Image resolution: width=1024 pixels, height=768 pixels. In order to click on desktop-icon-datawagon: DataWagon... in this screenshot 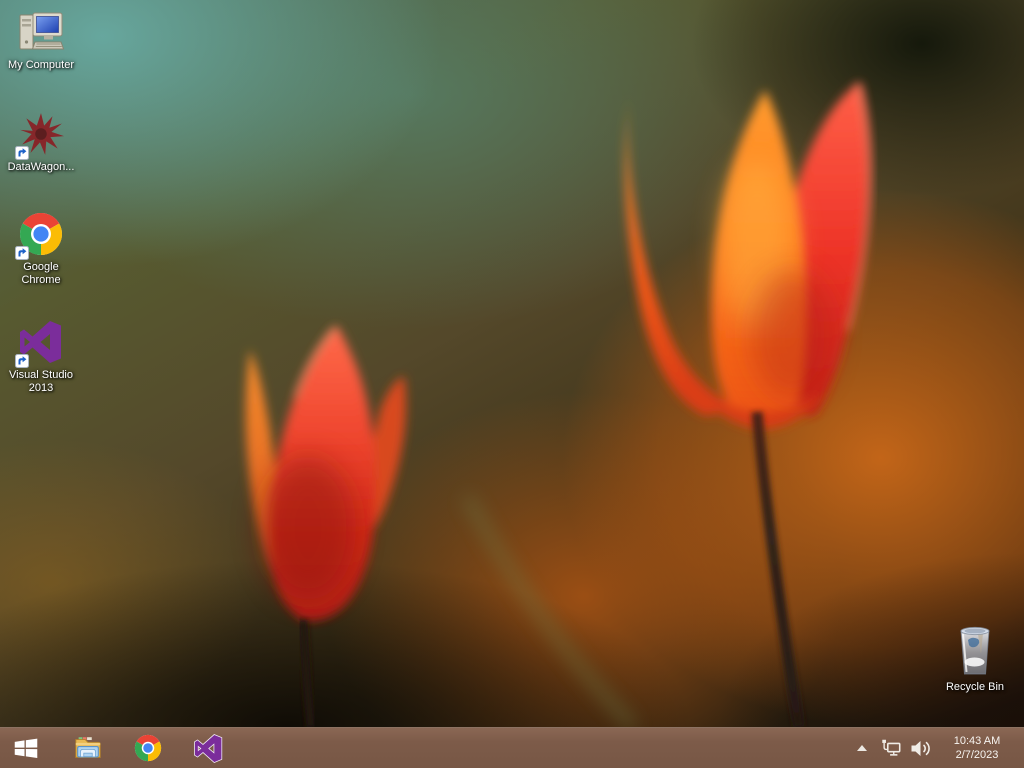, I will do `click(41, 142)`.